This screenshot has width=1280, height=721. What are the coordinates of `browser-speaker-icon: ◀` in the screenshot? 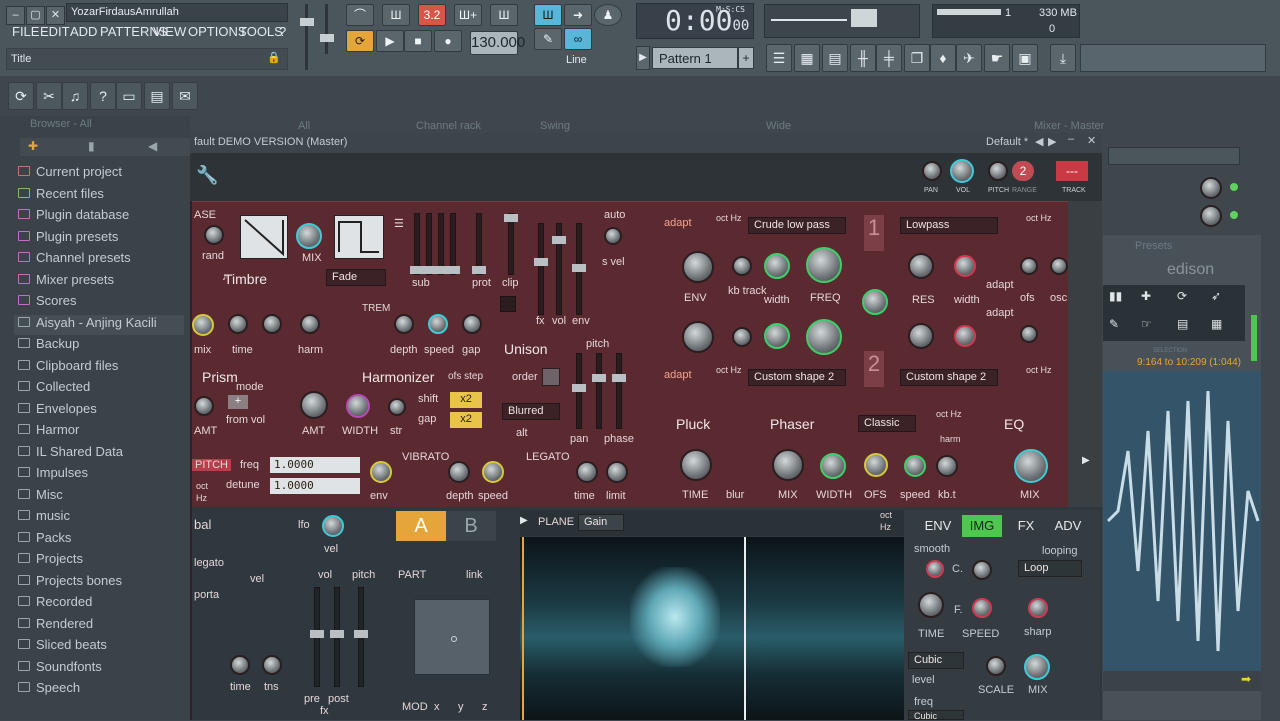 It's located at (152, 146).